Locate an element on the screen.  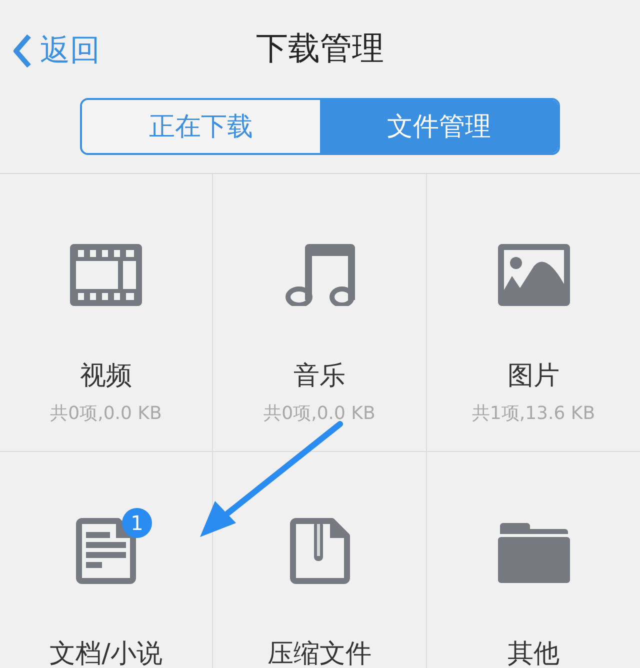
category-size: 共1项,13.6 KB is located at coordinates (534, 413).